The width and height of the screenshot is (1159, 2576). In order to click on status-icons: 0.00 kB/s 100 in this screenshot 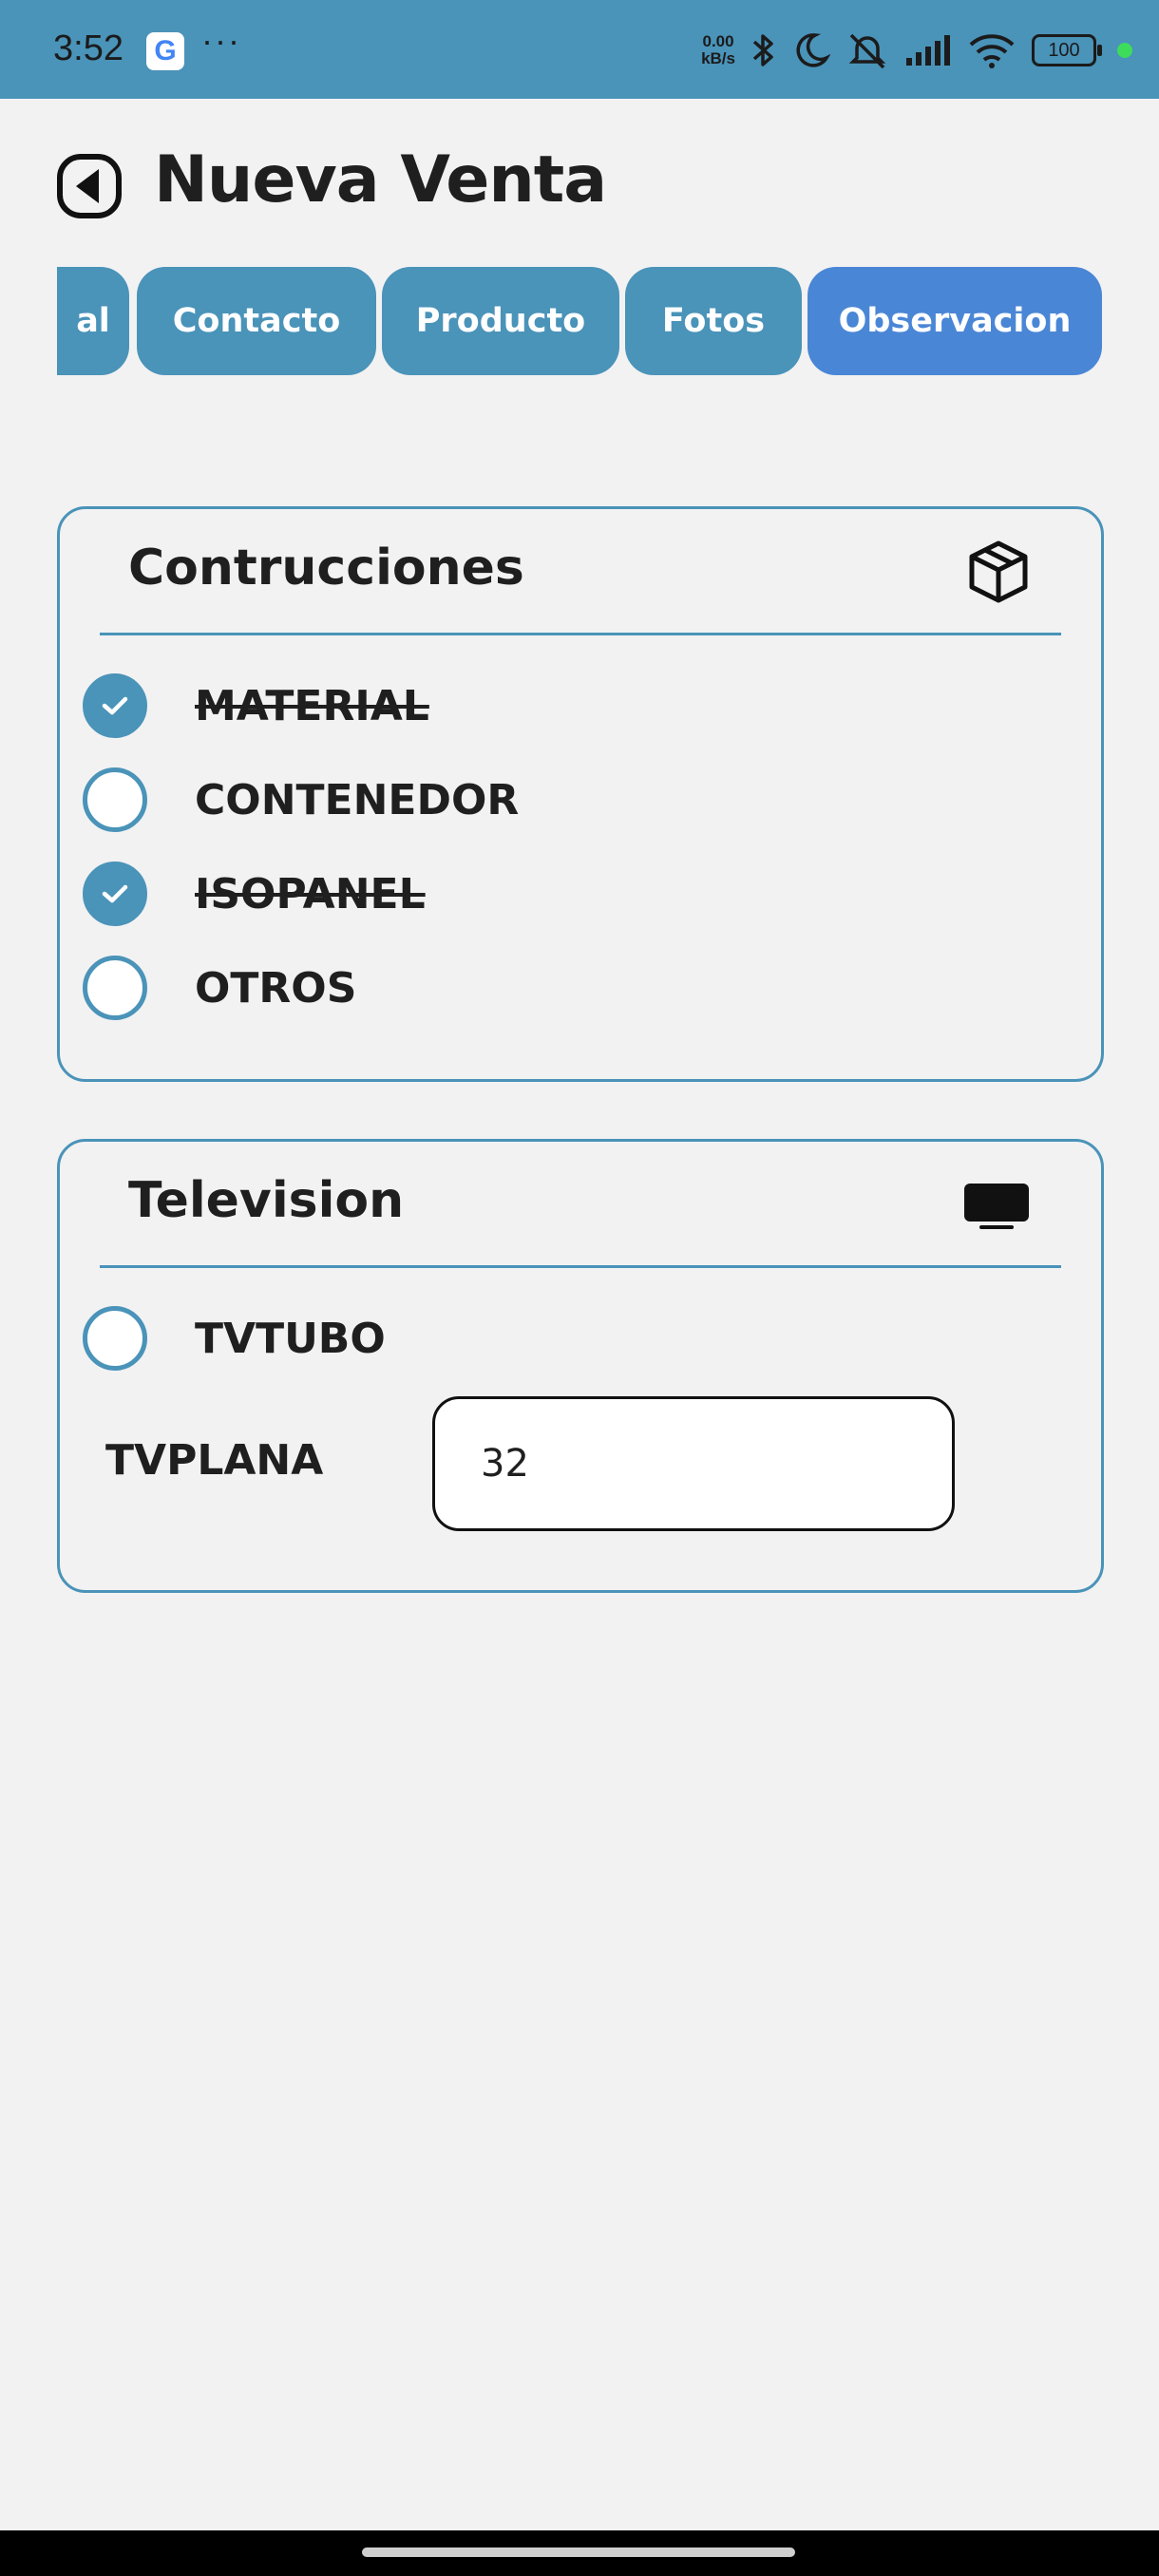, I will do `click(916, 50)`.